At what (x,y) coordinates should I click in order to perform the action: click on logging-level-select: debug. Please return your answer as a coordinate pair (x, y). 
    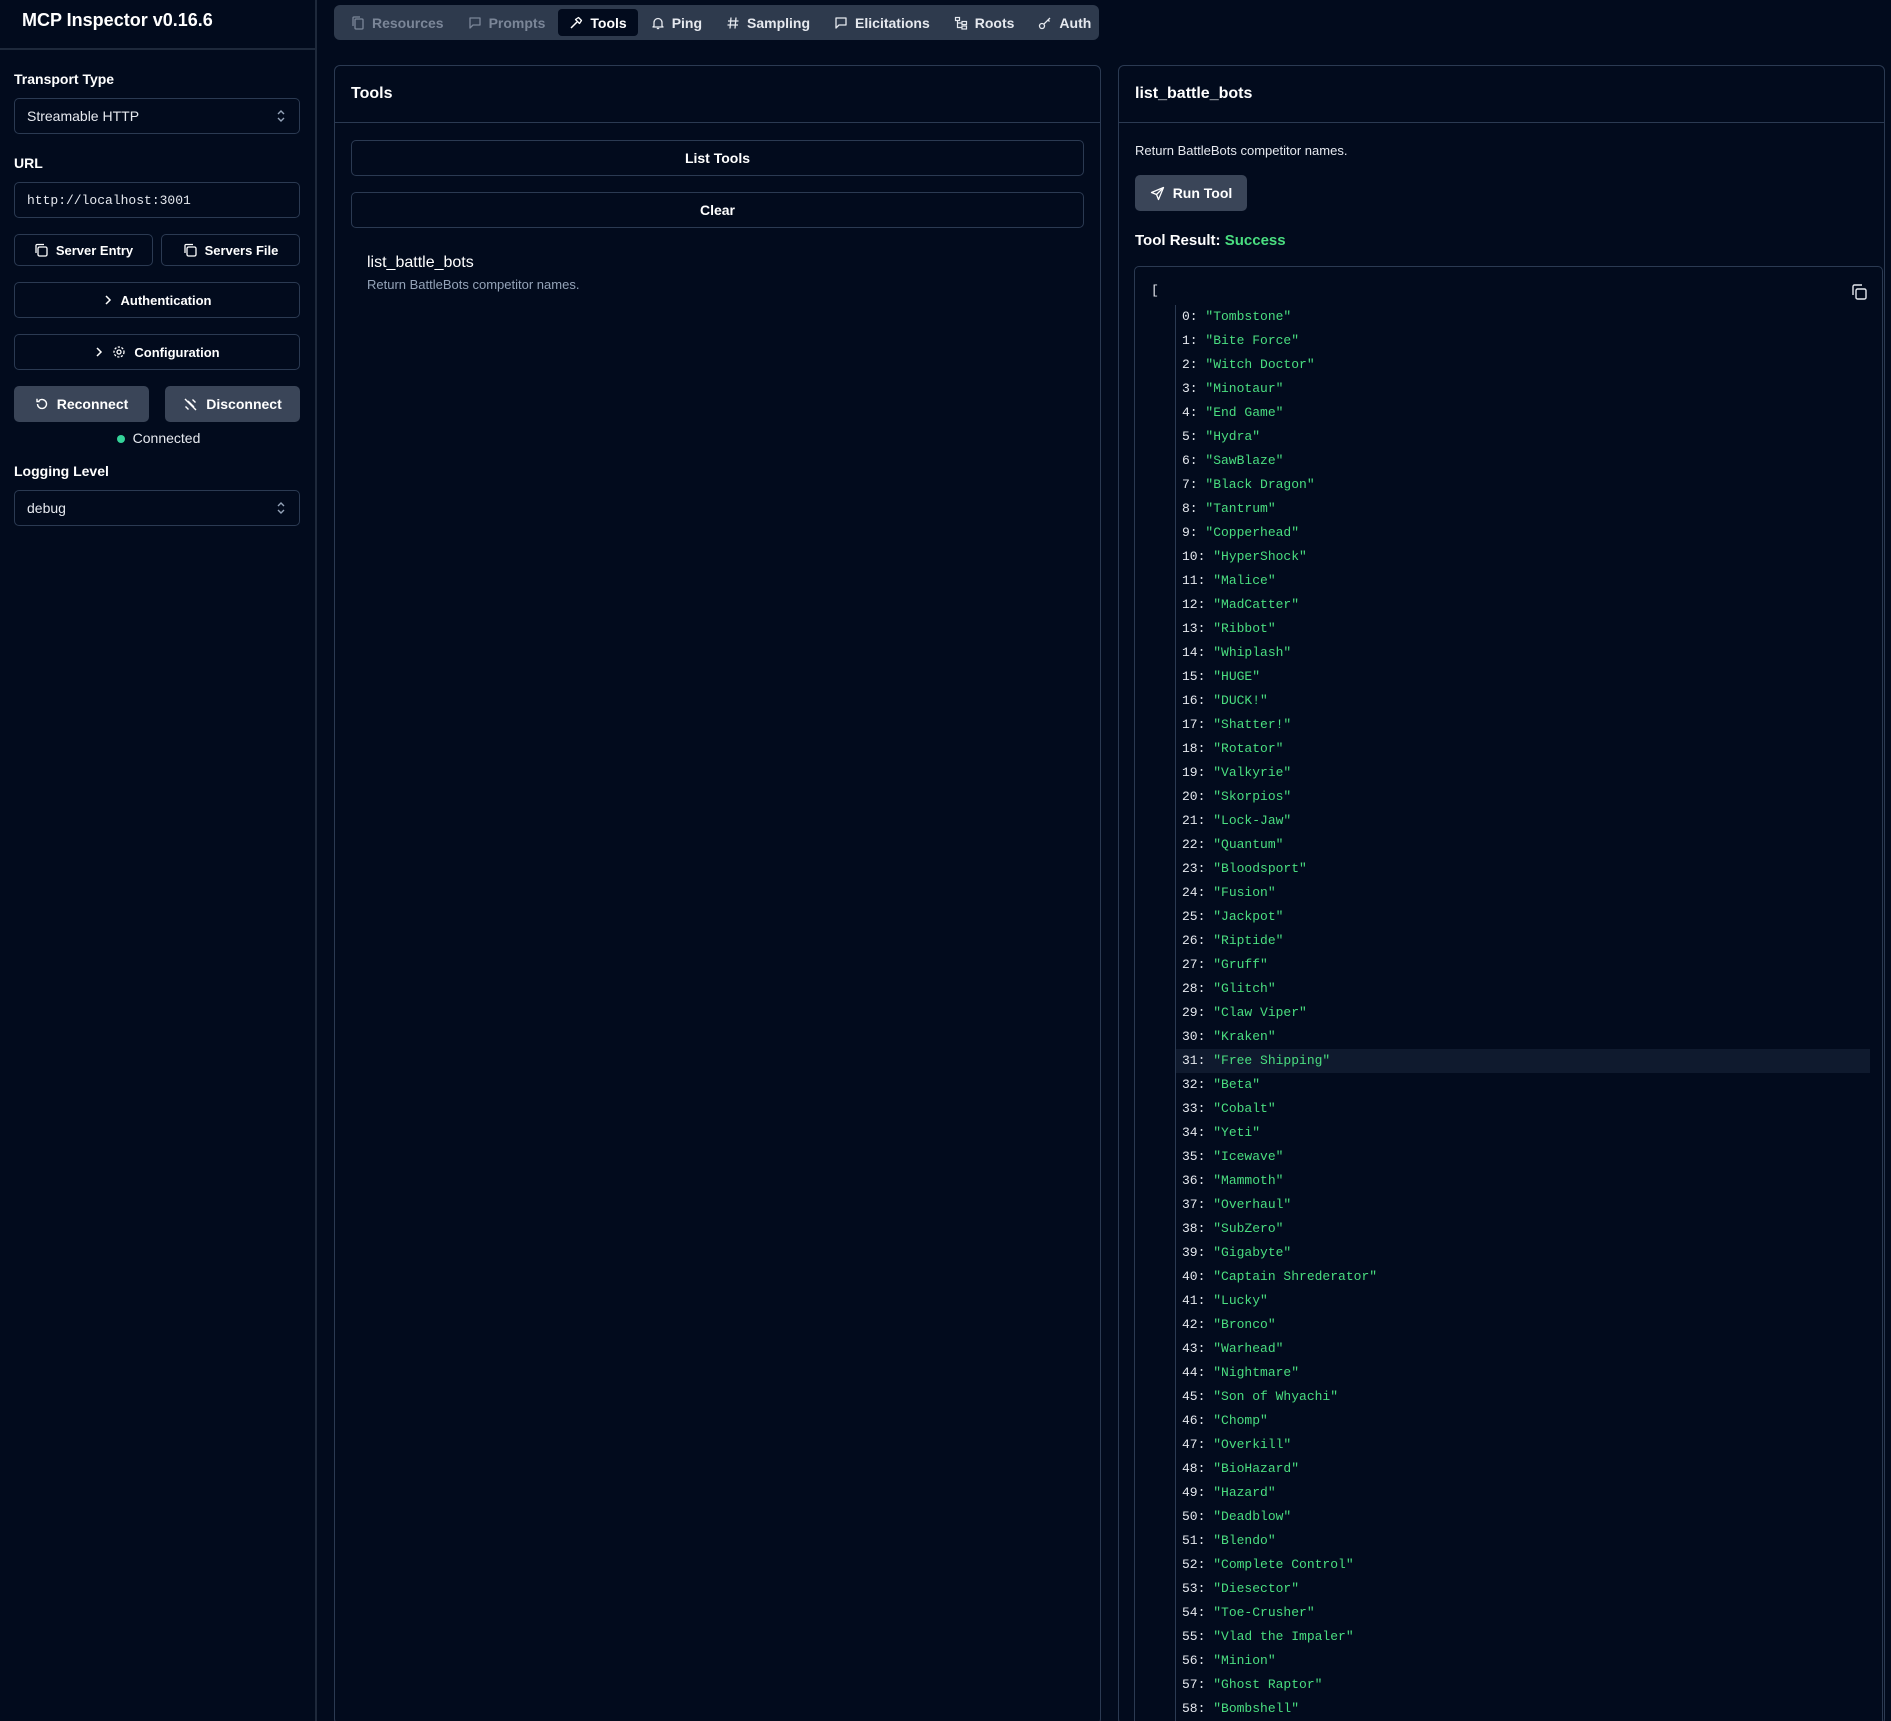
    Looking at the image, I should click on (157, 508).